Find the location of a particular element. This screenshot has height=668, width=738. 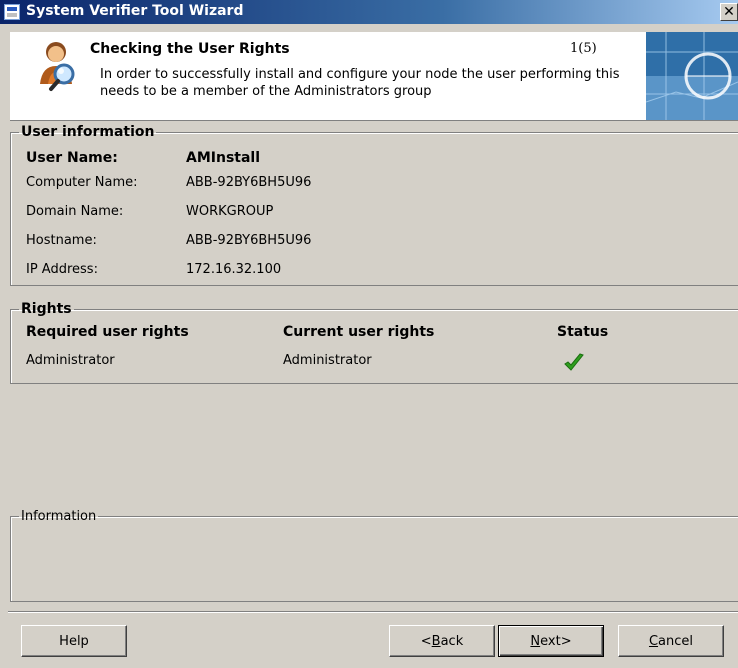

information-legend: Information is located at coordinates (59, 516).